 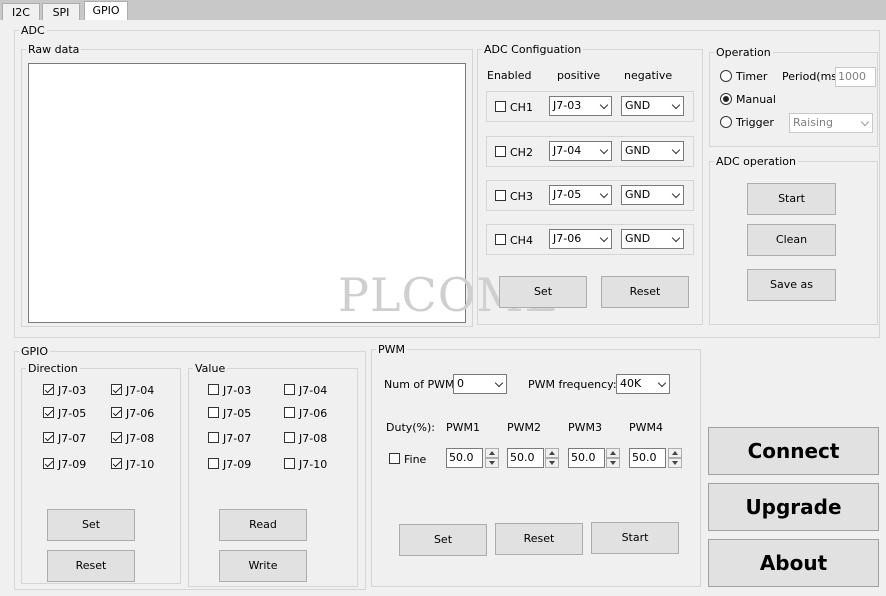 What do you see at coordinates (116, 389) in the screenshot?
I see `direction-j7-04-checkbox` at bounding box center [116, 389].